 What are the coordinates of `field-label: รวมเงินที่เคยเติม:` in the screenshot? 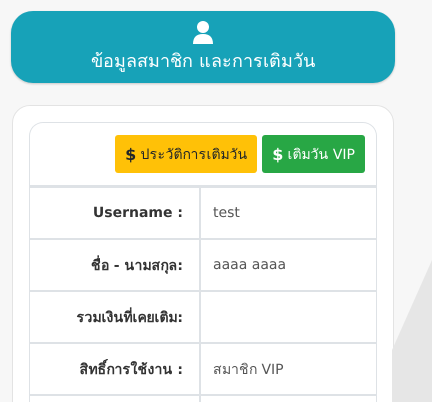 It's located at (129, 317).